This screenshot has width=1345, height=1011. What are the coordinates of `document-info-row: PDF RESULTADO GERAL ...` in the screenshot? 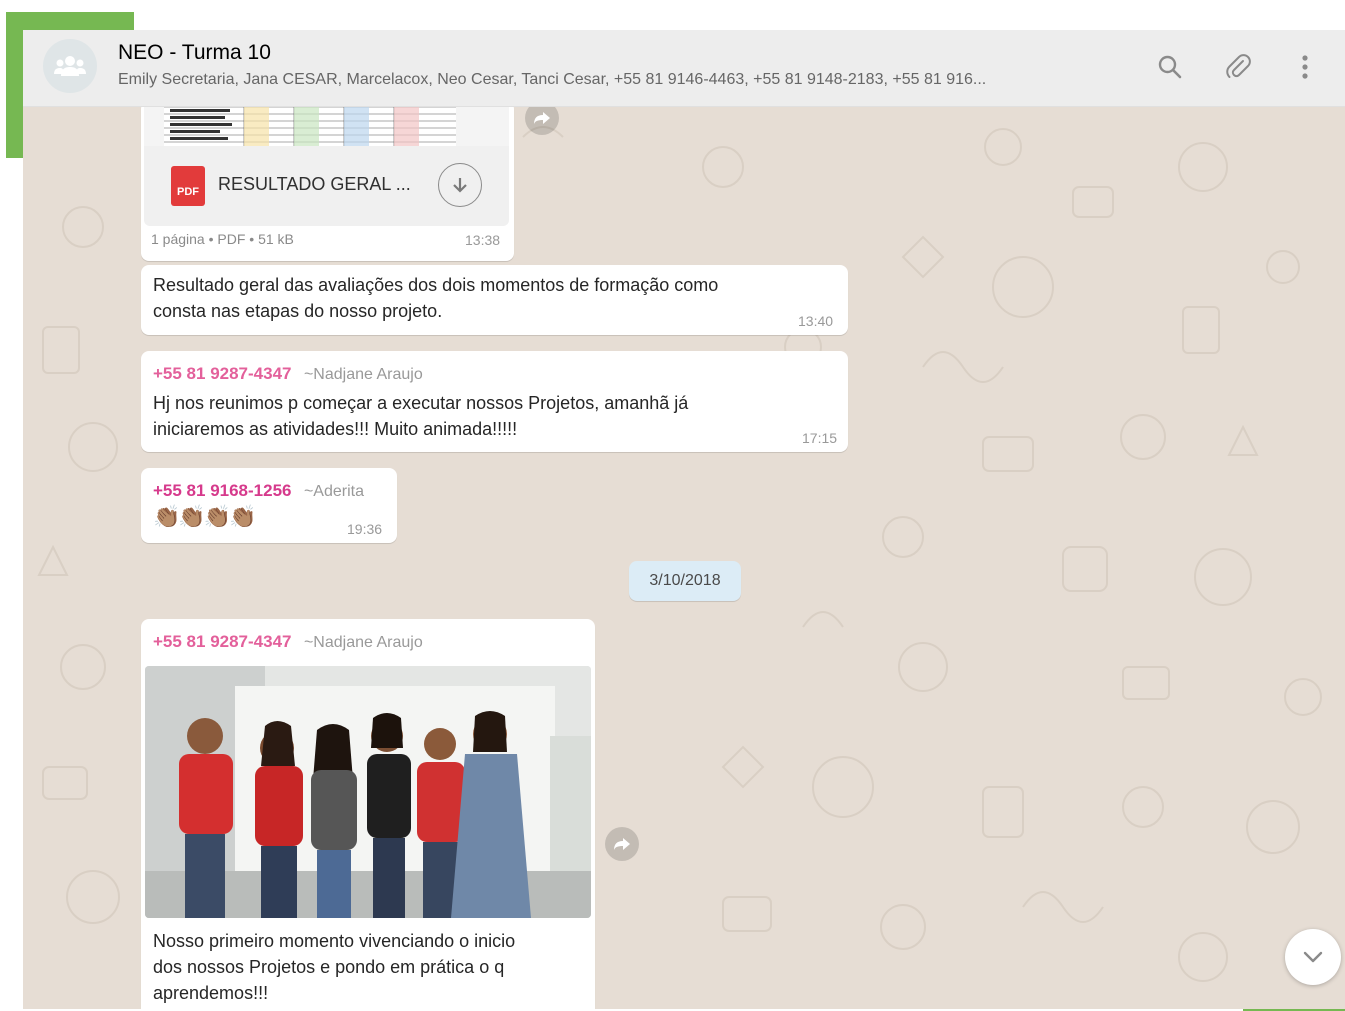 It's located at (326, 186).